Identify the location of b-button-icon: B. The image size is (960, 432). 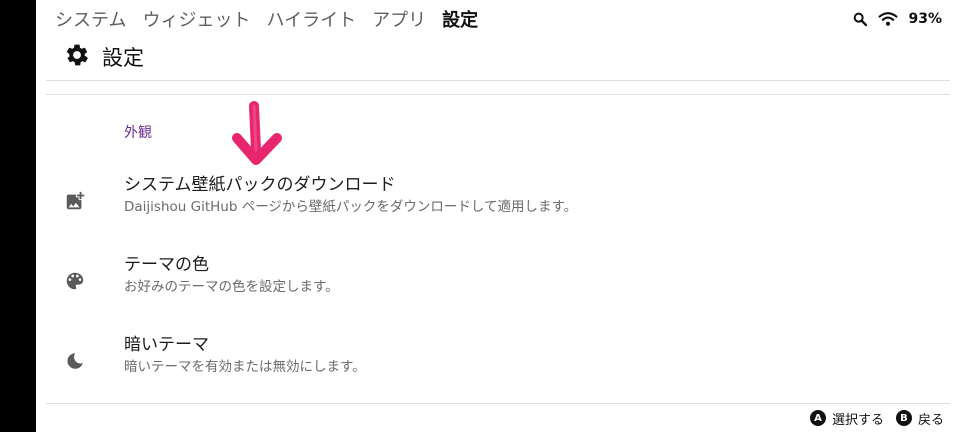
(903, 418).